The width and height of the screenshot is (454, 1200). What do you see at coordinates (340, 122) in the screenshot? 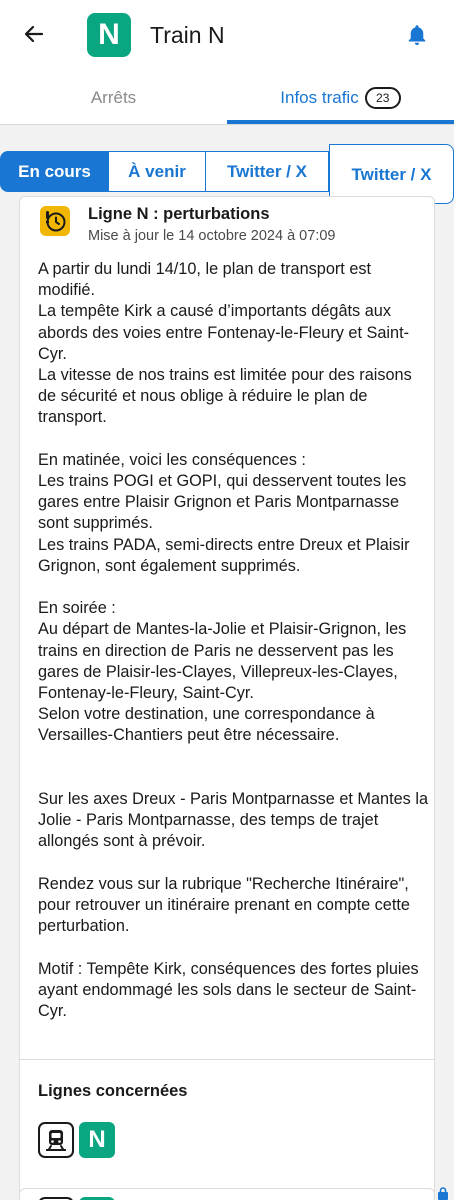
I see `active-tab-indicator` at bounding box center [340, 122].